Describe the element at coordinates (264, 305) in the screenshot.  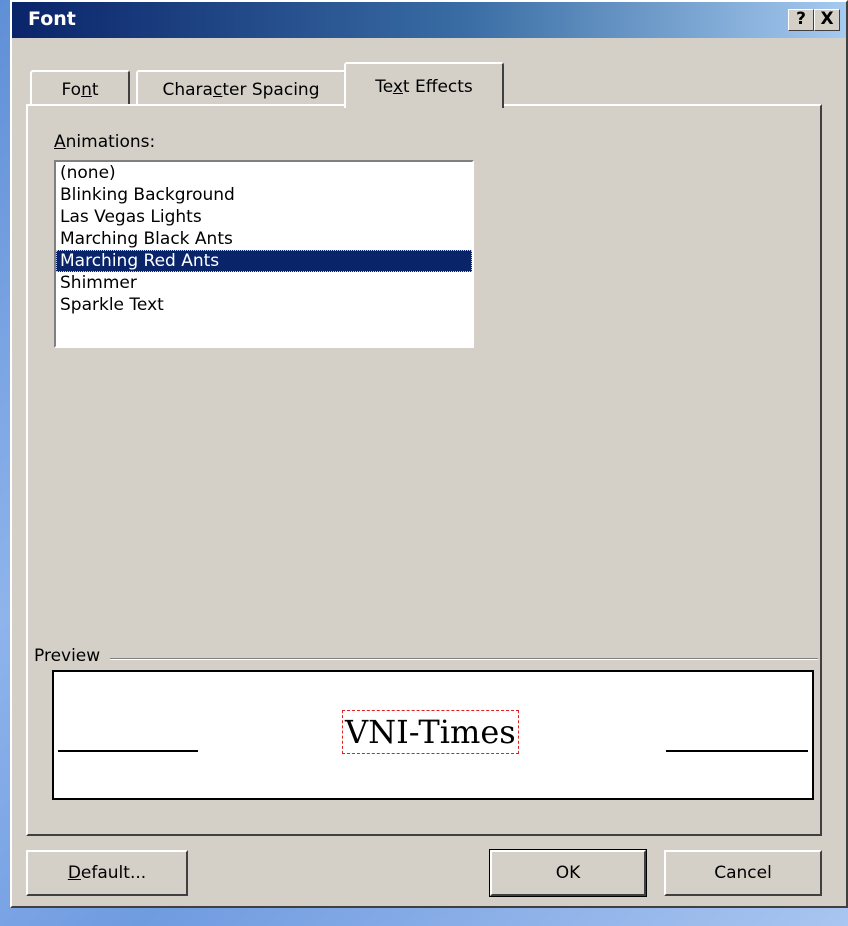
I see `list-item: Sparkle Text` at that location.